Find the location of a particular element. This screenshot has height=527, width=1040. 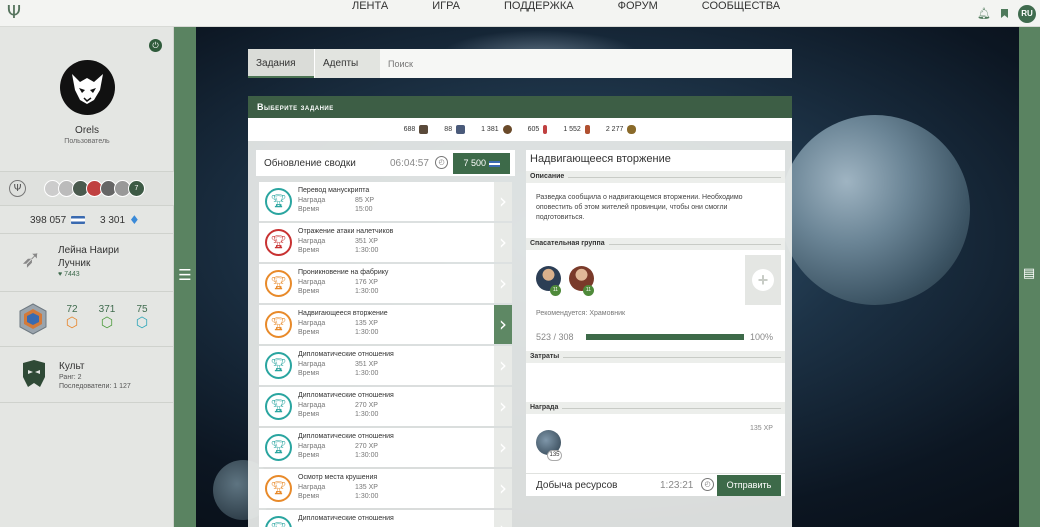

hero-level: 11 is located at coordinates (555, 290).